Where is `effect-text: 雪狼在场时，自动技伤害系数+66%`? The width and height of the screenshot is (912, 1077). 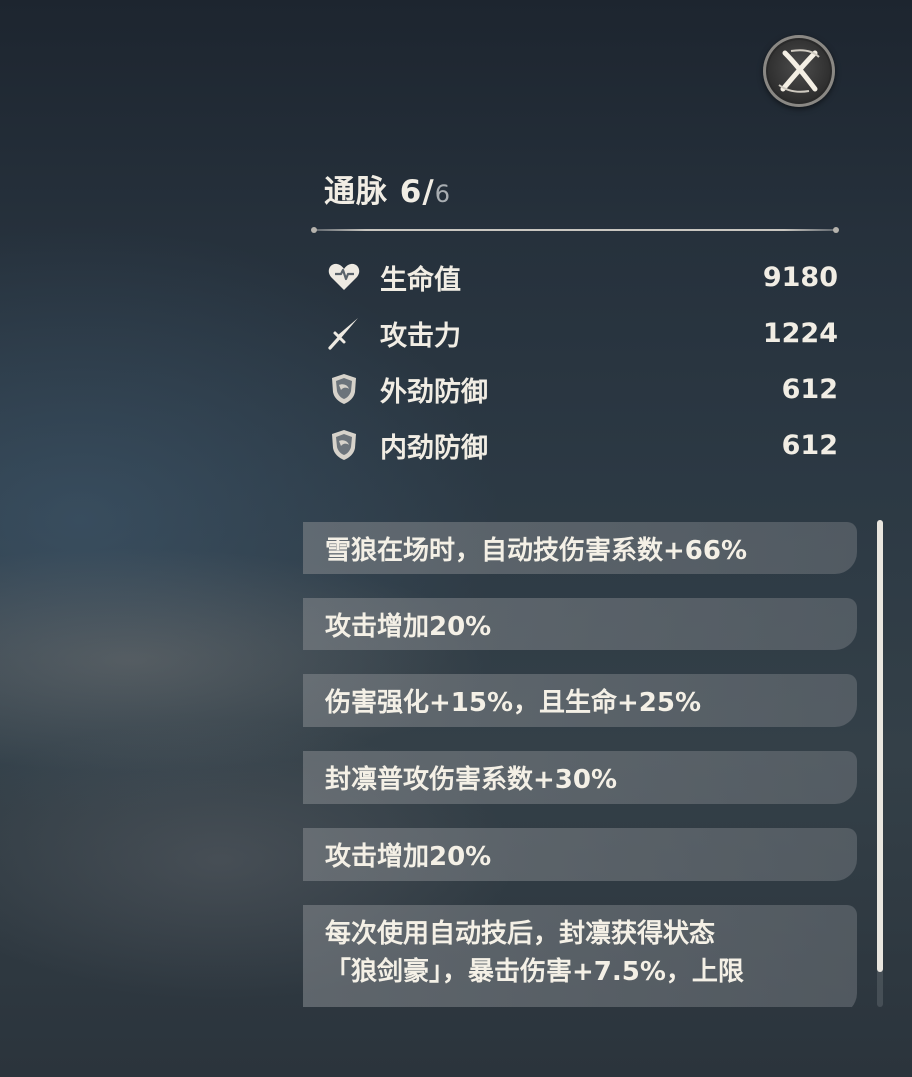
effect-text: 雪狼在场时，自动技伤害系数+66% is located at coordinates (536, 550).